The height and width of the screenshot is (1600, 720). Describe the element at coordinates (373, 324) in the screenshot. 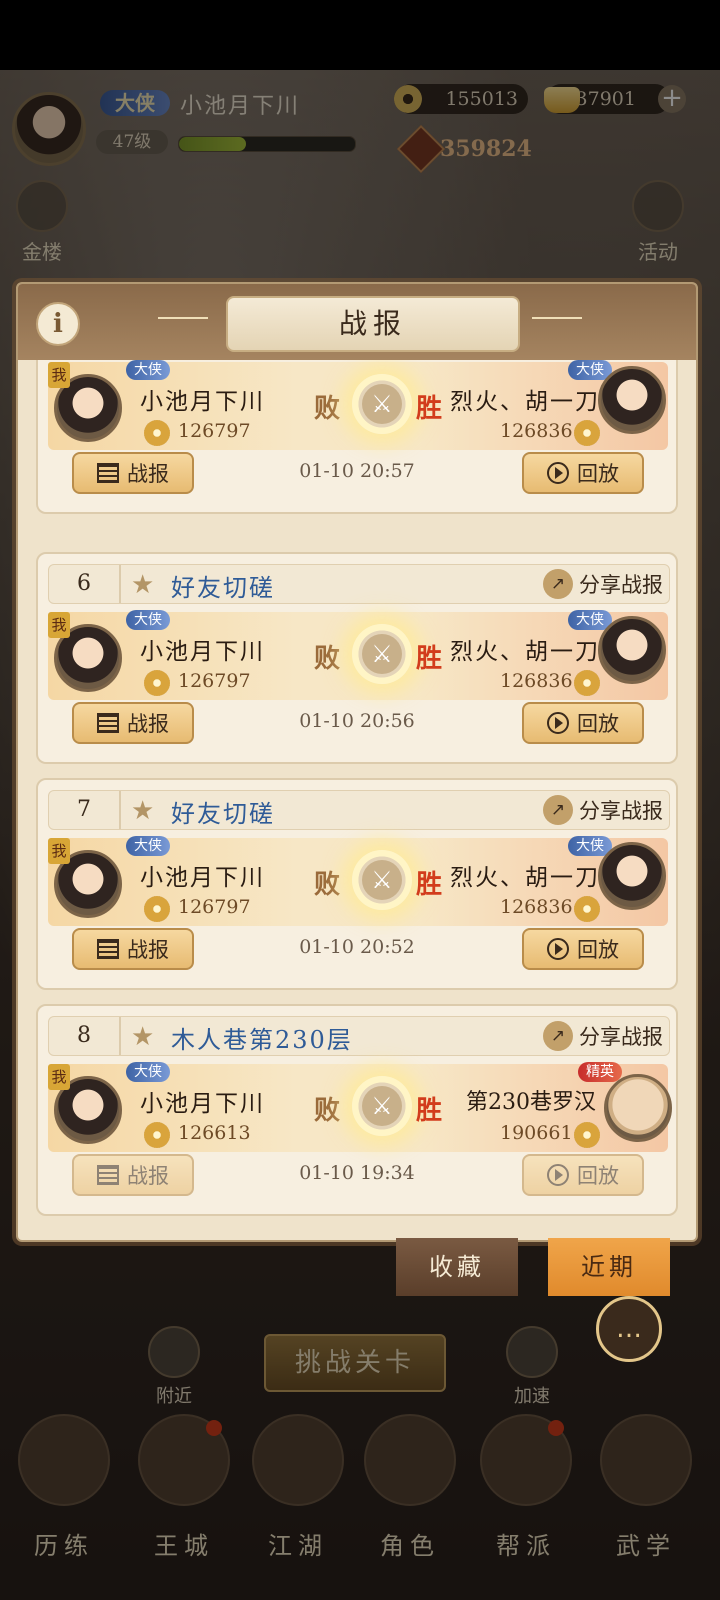

I see `dialog-title: 战报` at that location.